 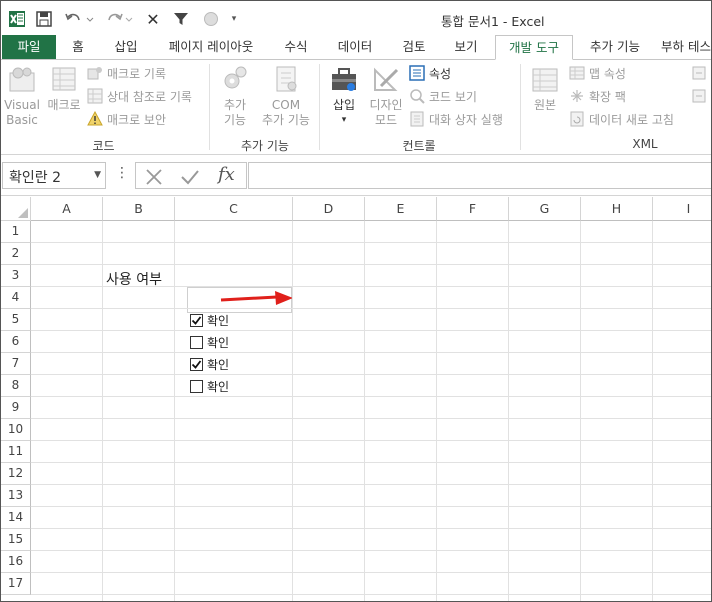 What do you see at coordinates (17, 19) in the screenshot?
I see `excel-logo-icon` at bounding box center [17, 19].